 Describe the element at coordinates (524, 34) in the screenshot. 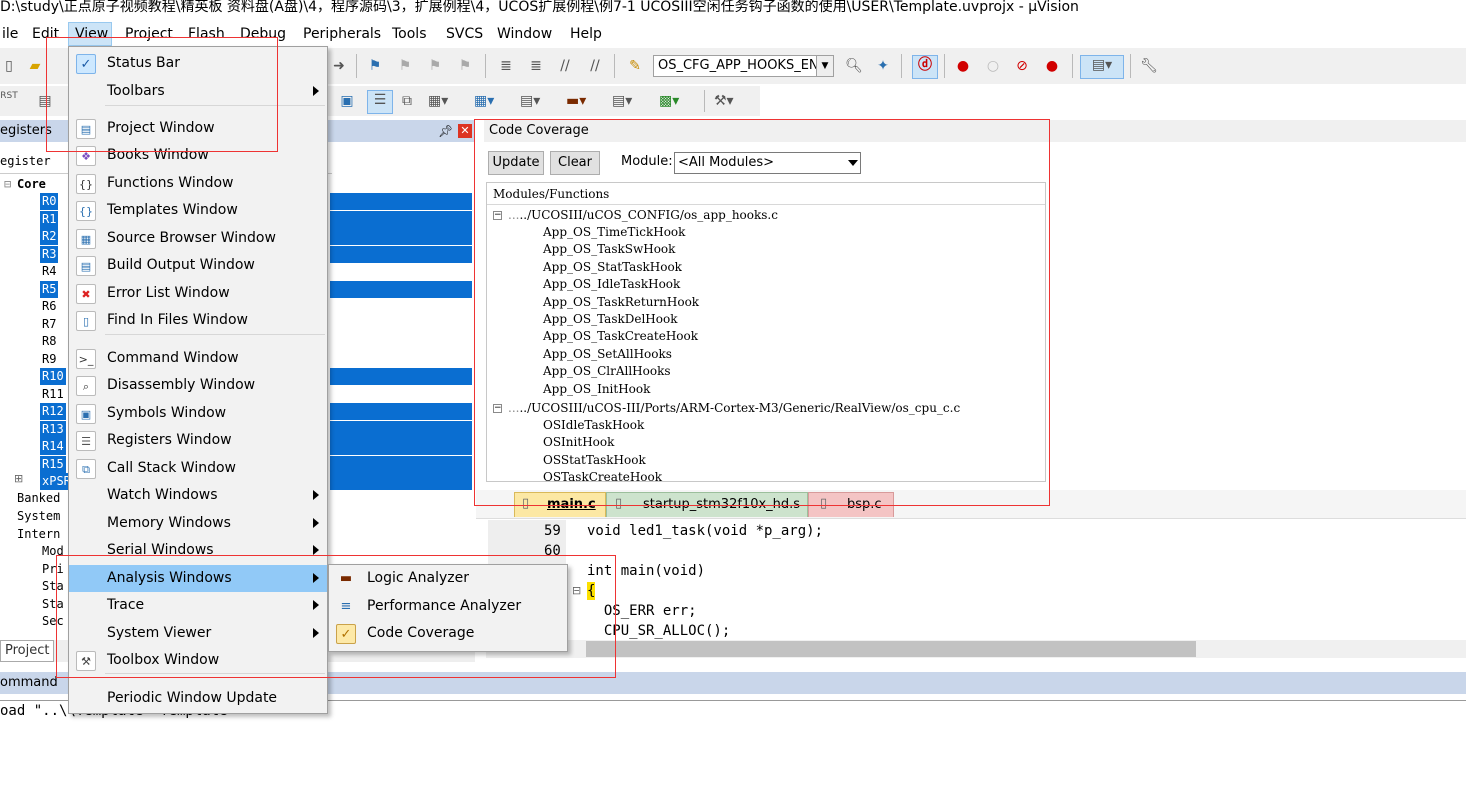

I see `menu-window: Window` at that location.